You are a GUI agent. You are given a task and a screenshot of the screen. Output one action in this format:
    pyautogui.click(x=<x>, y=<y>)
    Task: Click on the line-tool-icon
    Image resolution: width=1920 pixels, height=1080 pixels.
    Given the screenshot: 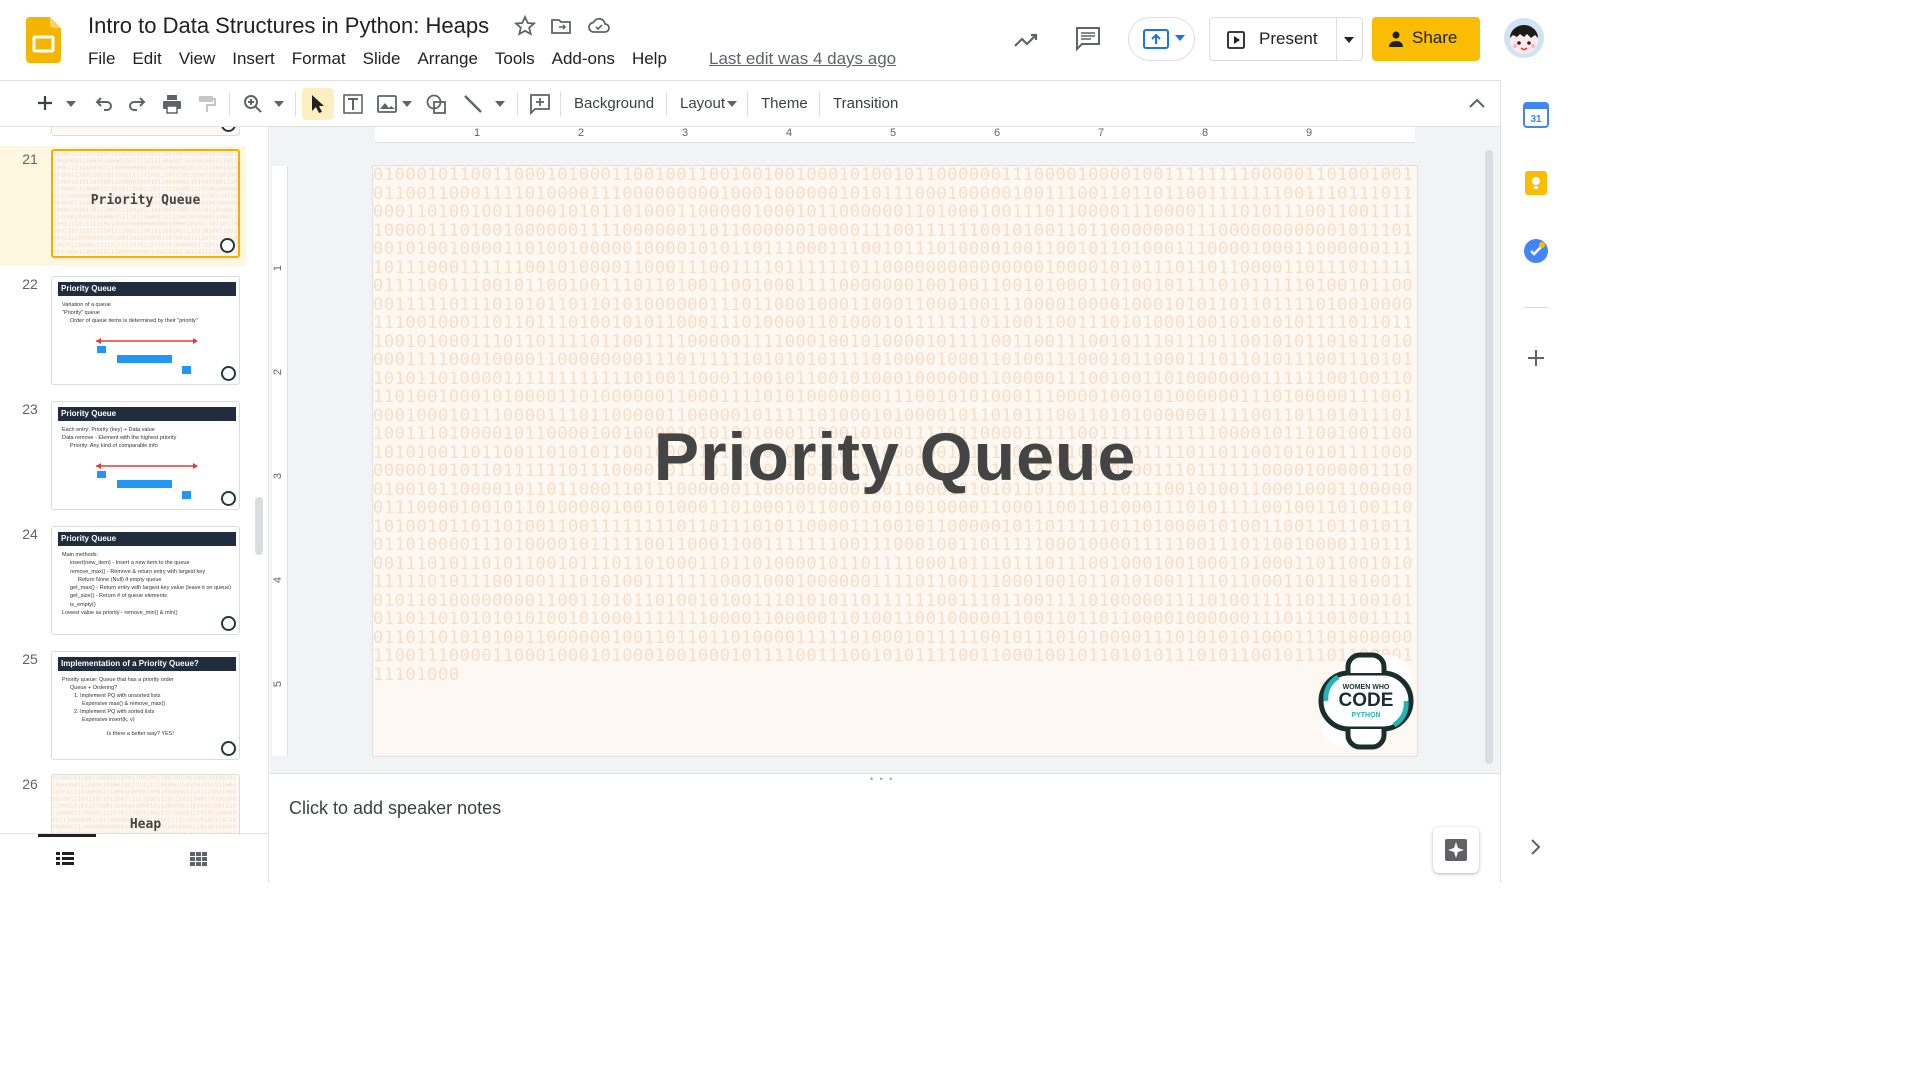 What is the action you would take?
    pyautogui.click(x=473, y=104)
    